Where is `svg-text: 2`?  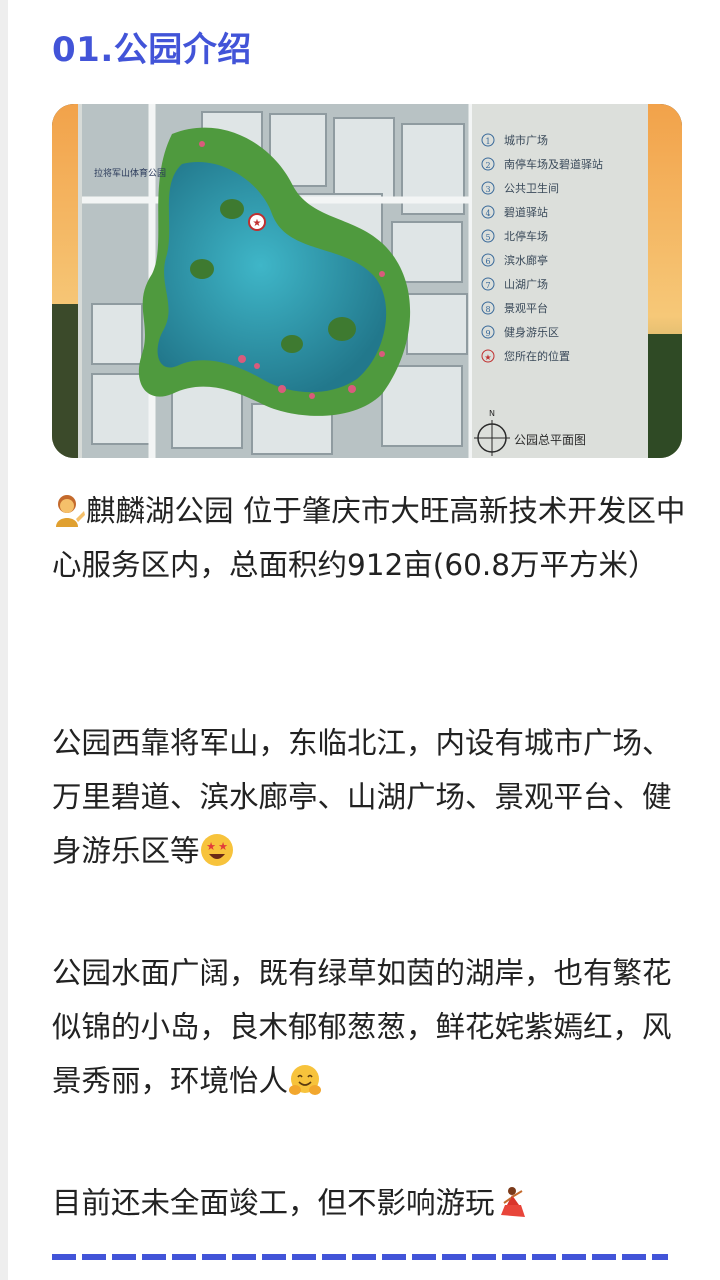
svg-text: 2 is located at coordinates (487, 165).